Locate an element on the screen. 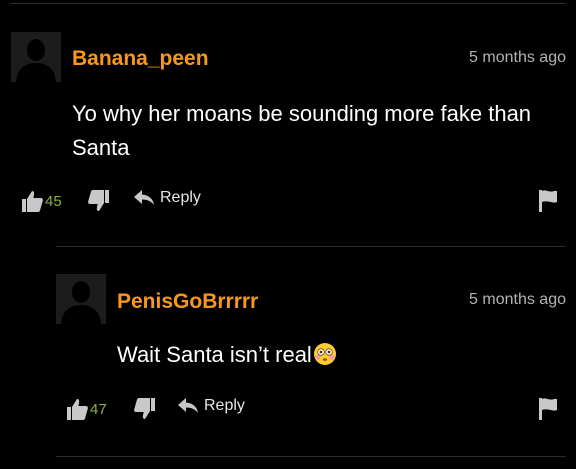 This screenshot has height=469, width=576. like-button: 45 is located at coordinates (41, 201).